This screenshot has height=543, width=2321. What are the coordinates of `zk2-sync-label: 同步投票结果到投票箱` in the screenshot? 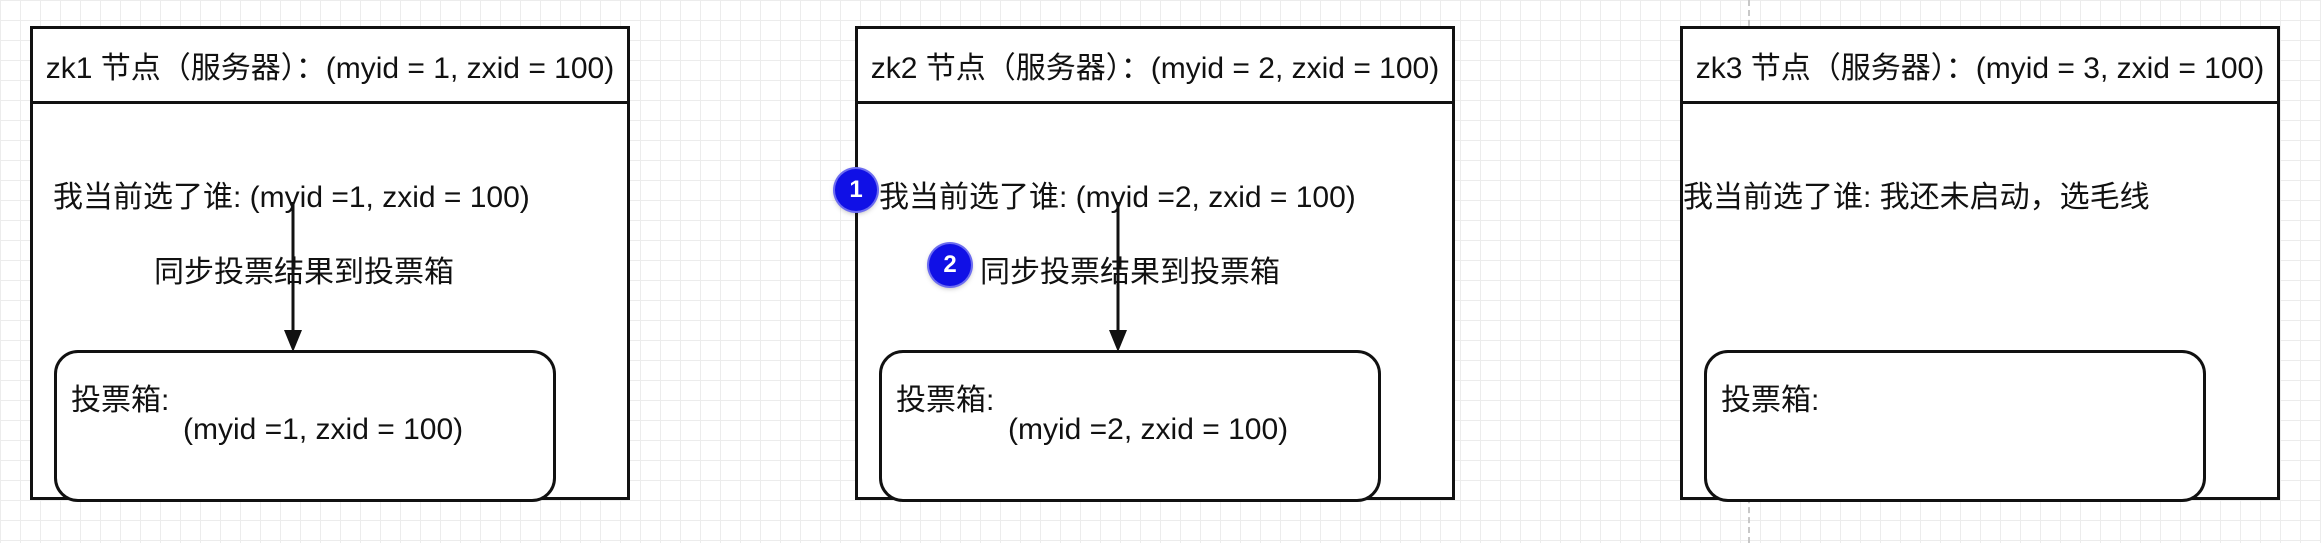 It's located at (1130, 272).